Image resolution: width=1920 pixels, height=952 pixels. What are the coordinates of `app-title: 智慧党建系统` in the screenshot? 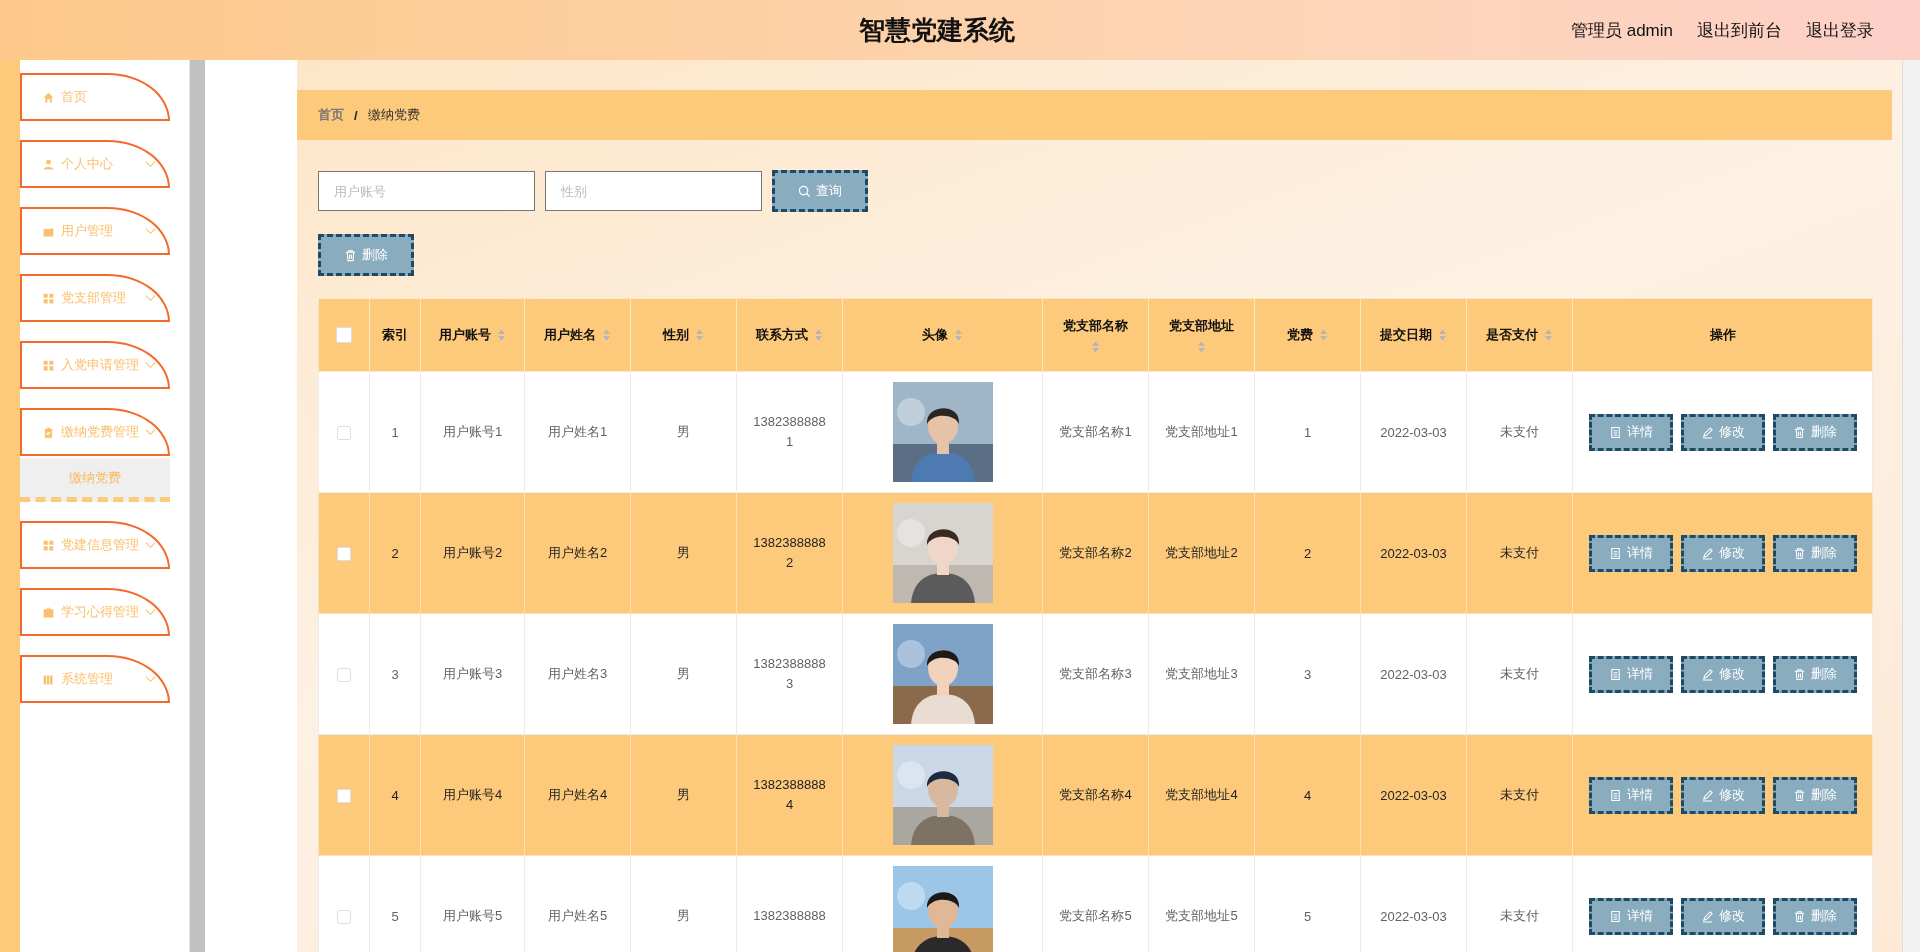 It's located at (937, 30).